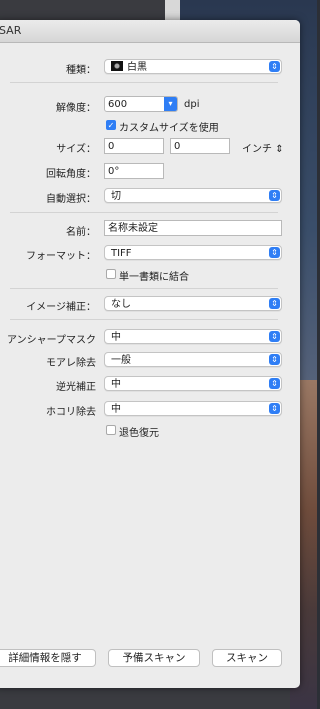 The height and width of the screenshot is (709, 320). What do you see at coordinates (193, 228) in the screenshot?
I see `name-field: 名称未設定` at bounding box center [193, 228].